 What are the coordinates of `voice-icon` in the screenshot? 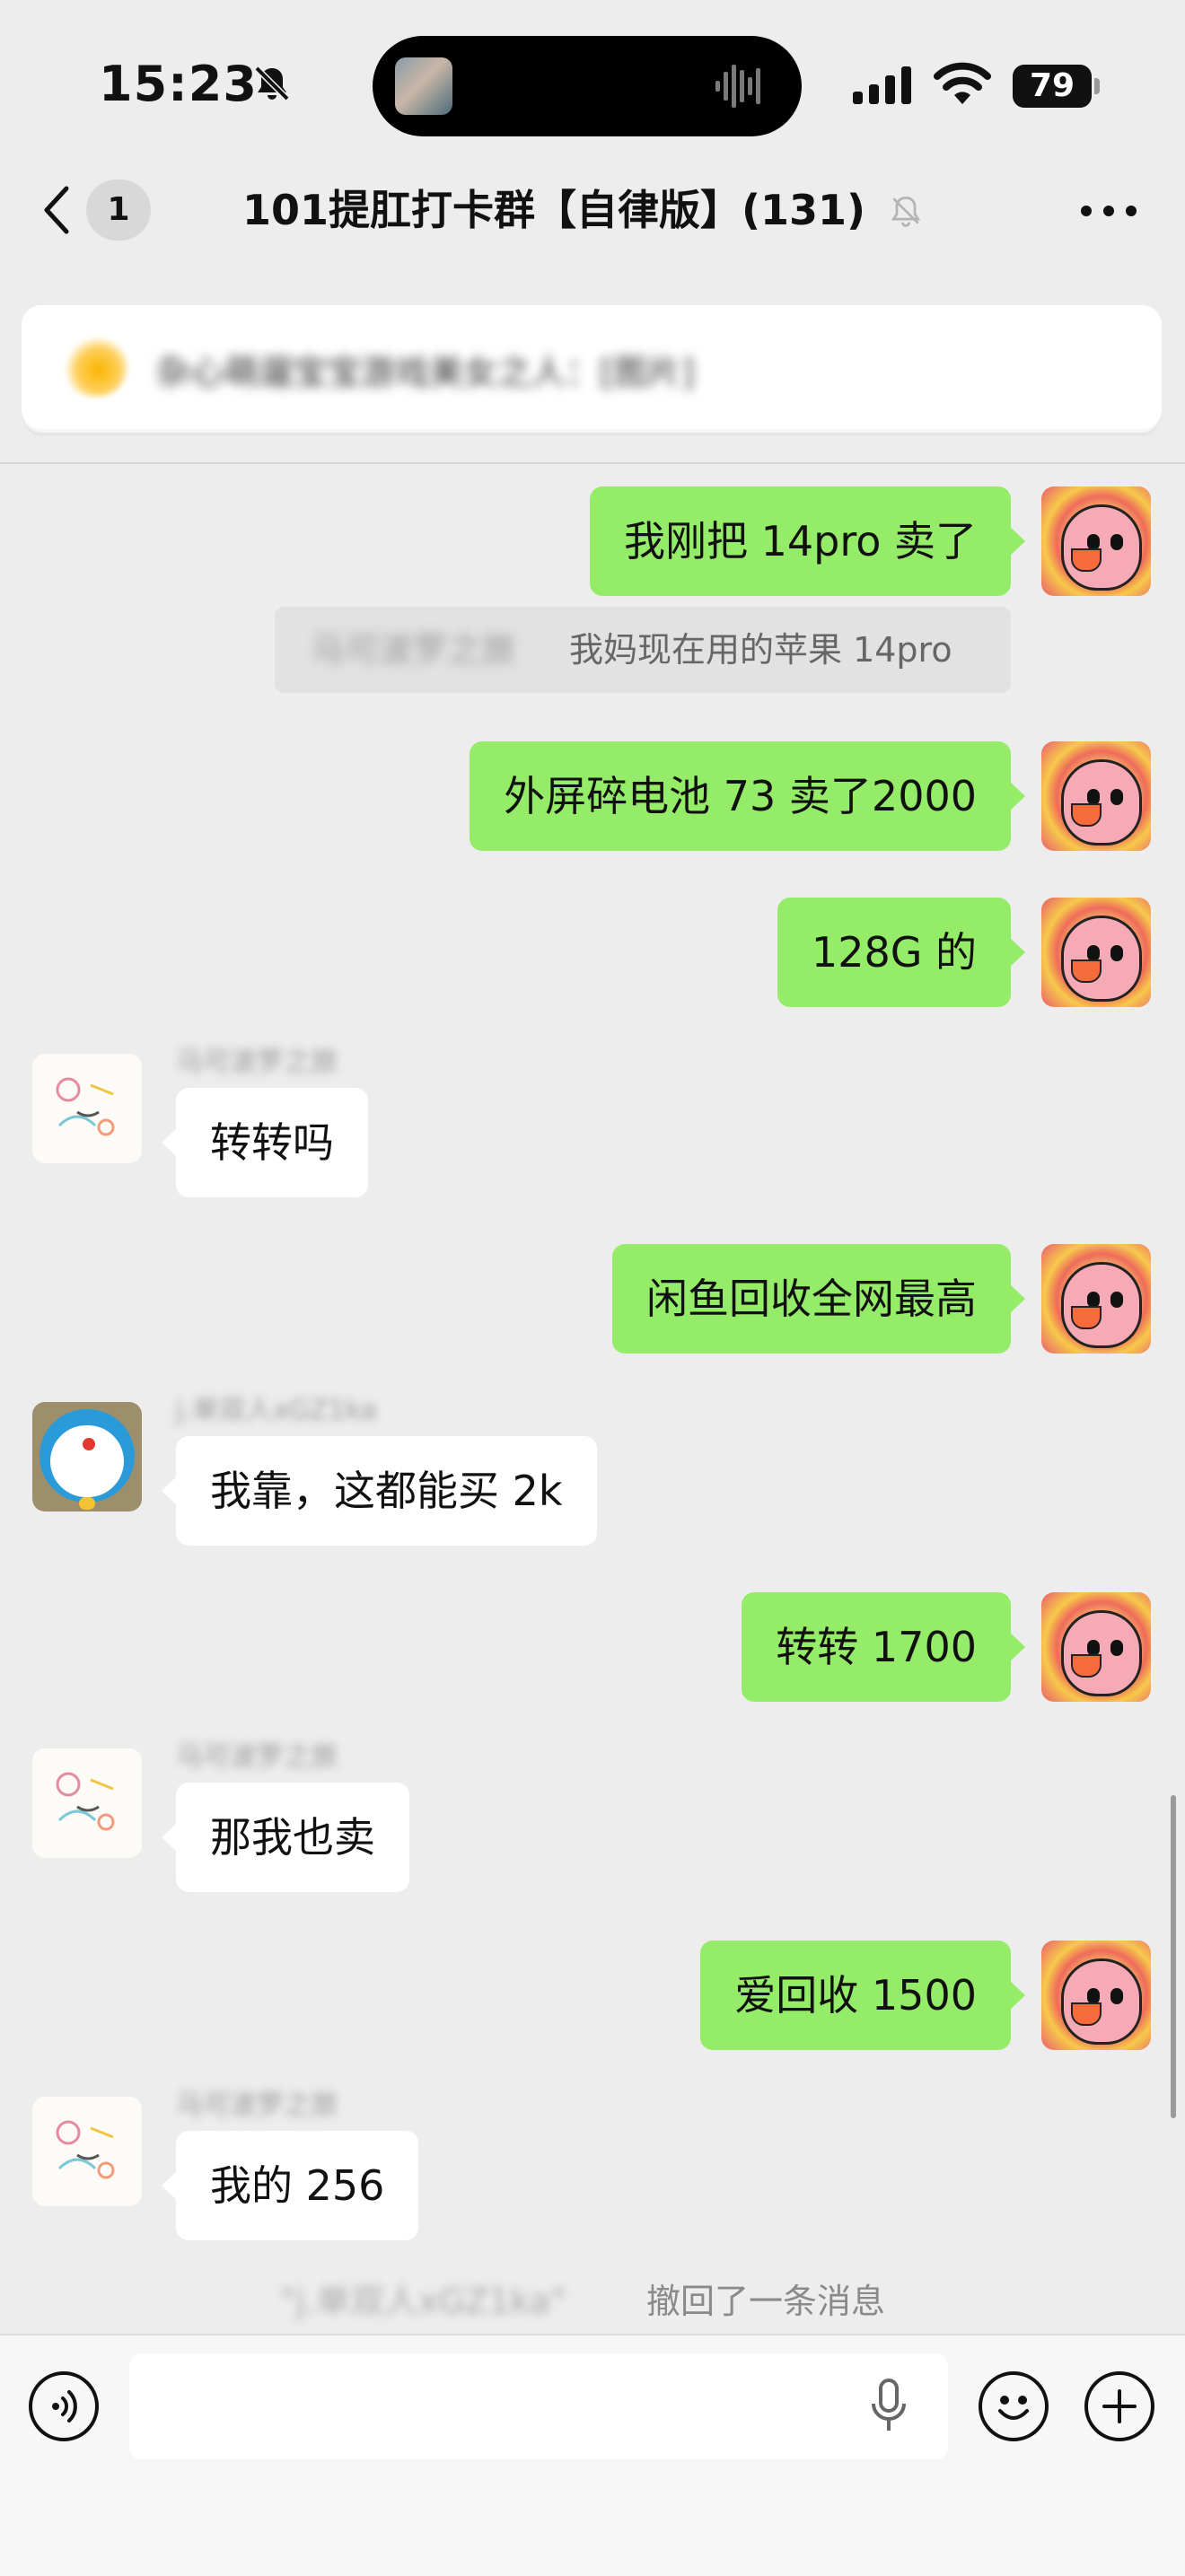 It's located at (64, 2406).